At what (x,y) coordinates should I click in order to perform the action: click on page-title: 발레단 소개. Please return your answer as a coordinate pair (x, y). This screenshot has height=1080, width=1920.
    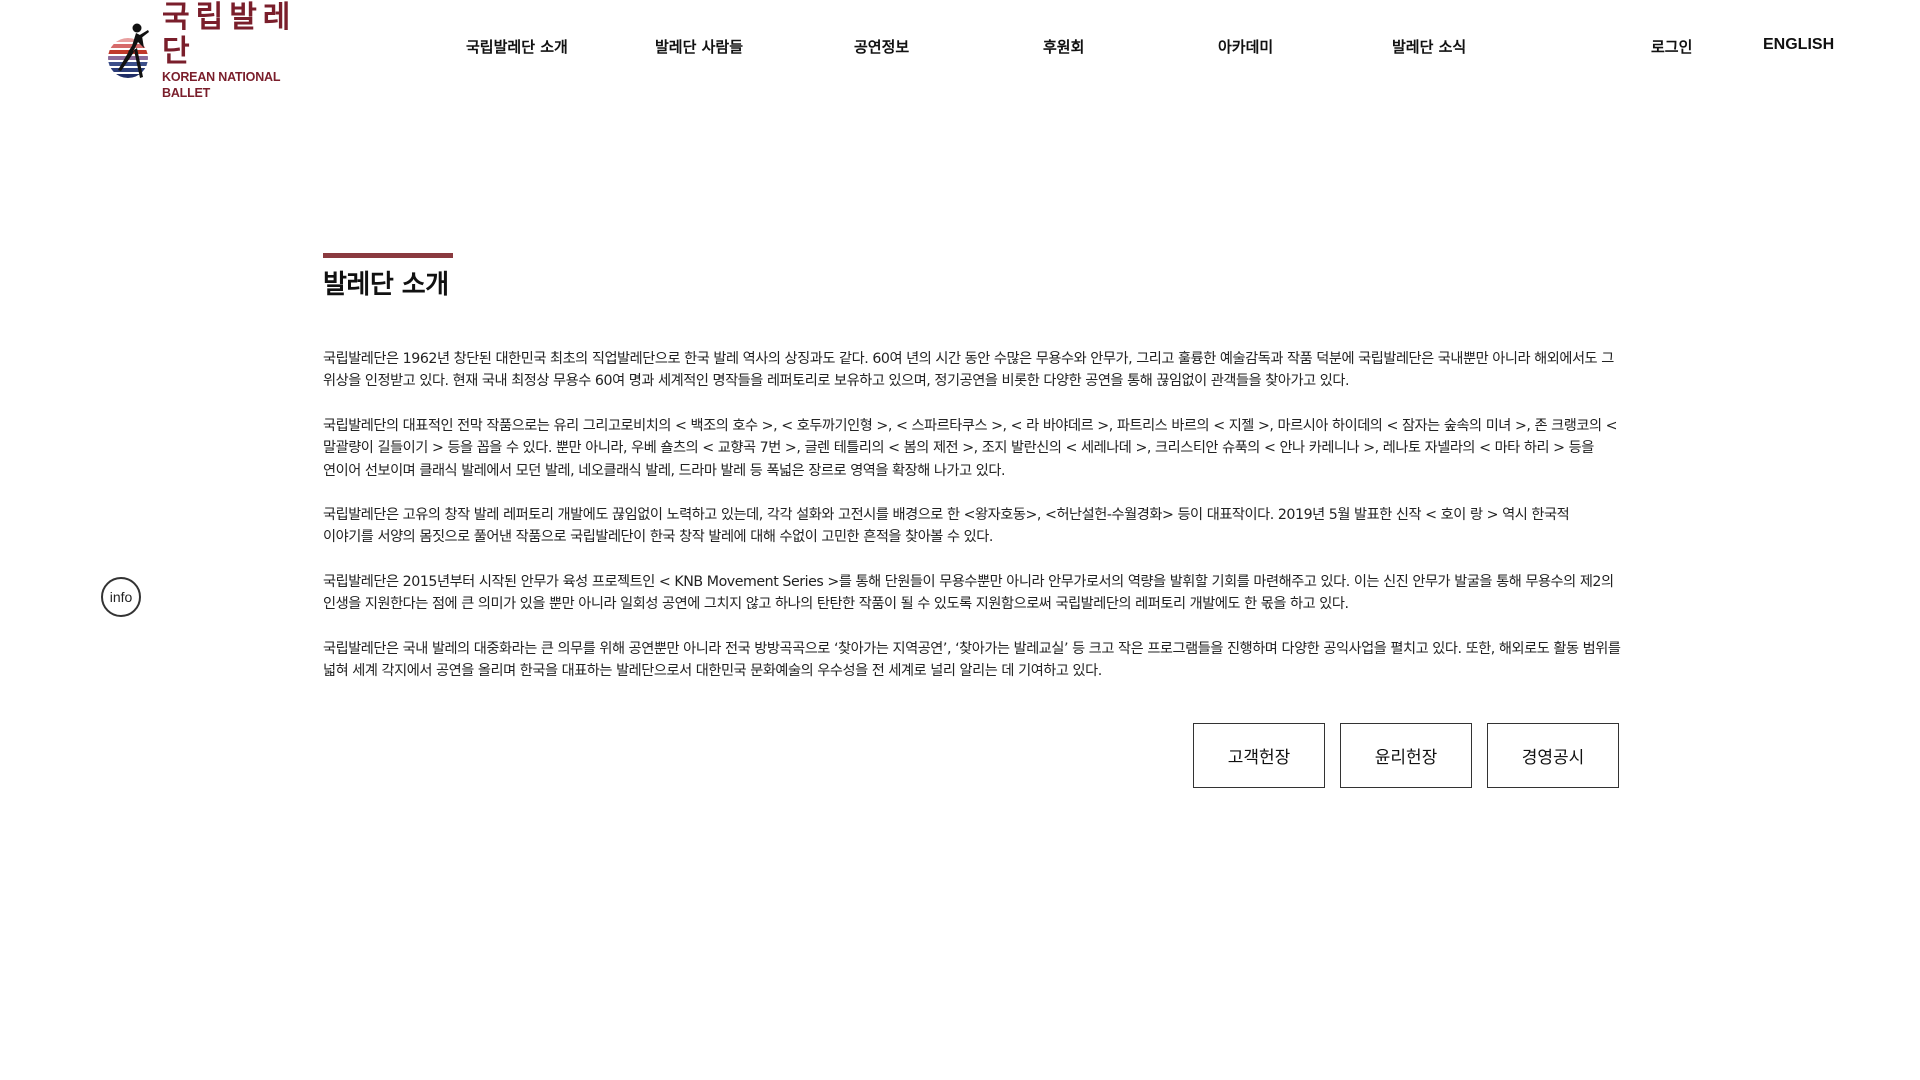
    Looking at the image, I should click on (386, 285).